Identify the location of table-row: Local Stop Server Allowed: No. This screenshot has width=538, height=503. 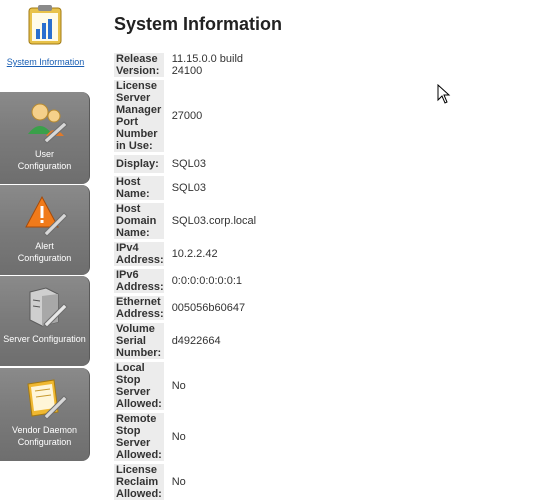
(185, 386).